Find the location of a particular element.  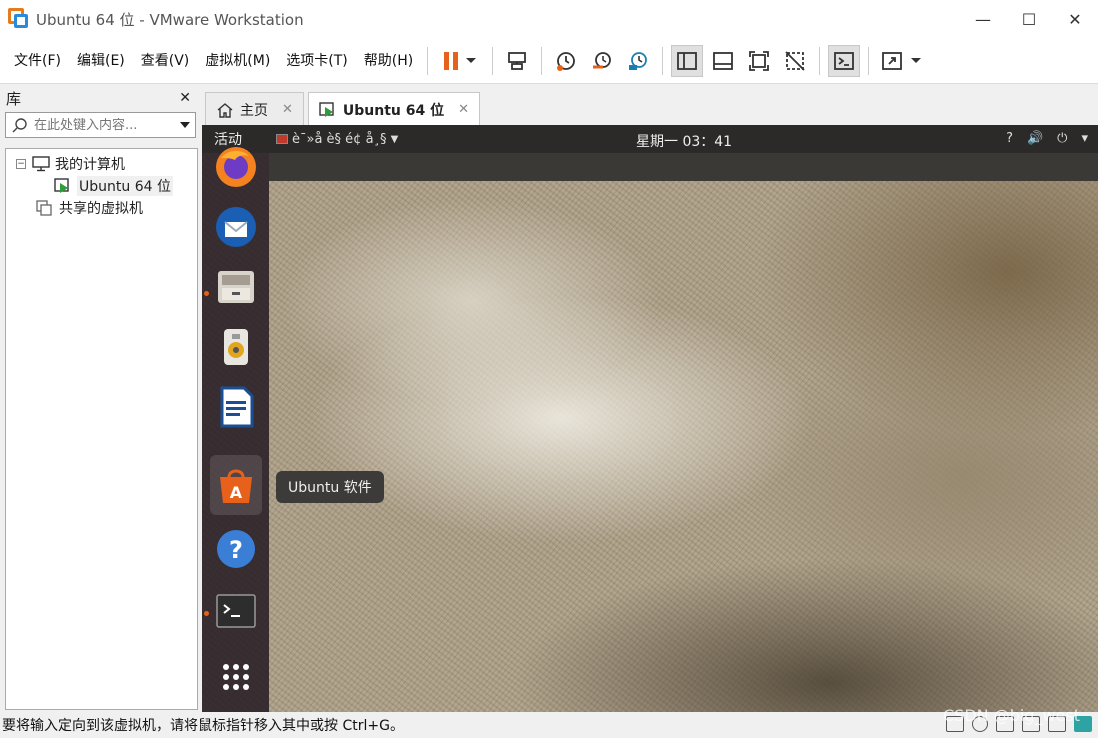

tab-home: 主页 ✕ is located at coordinates (254, 109).